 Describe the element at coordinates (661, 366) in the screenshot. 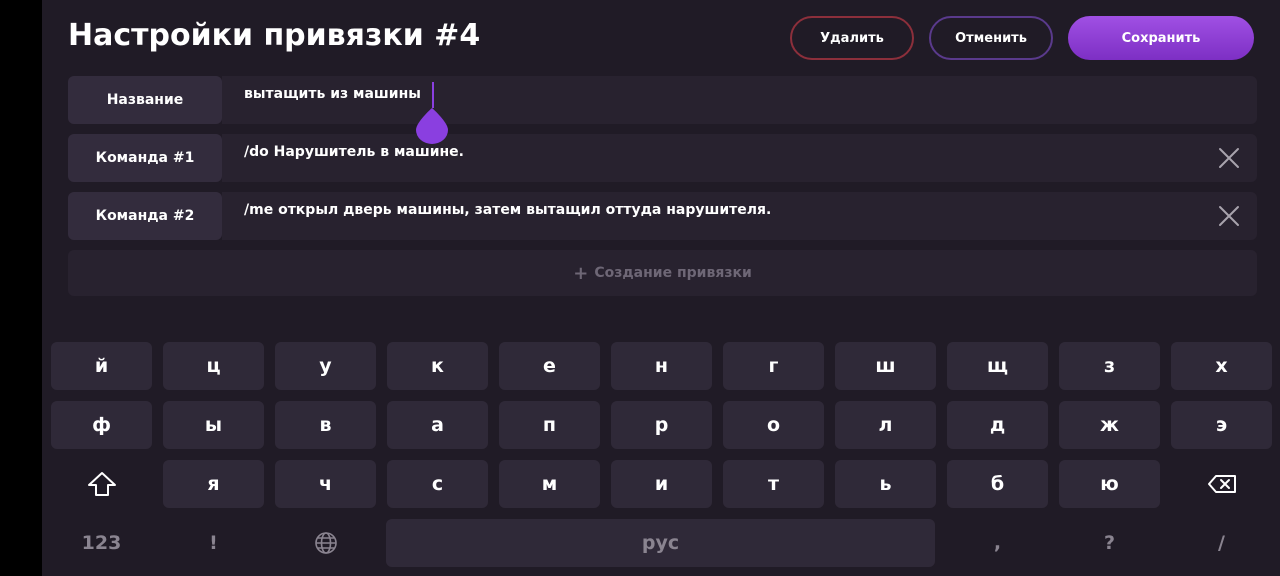

I see `key: н` at that location.